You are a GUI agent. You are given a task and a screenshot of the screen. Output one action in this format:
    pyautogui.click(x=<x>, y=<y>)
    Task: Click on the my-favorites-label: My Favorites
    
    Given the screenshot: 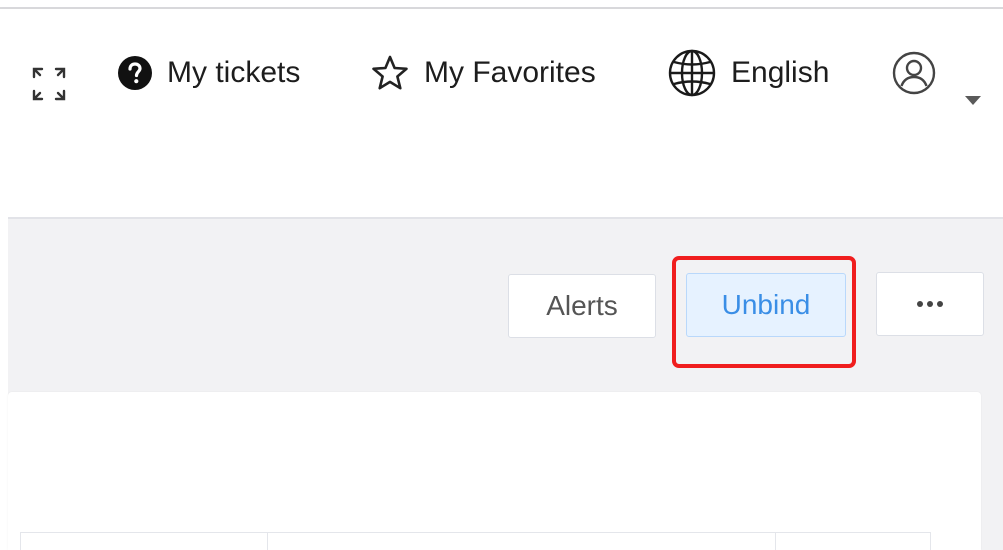 What is the action you would take?
    pyautogui.click(x=510, y=72)
    